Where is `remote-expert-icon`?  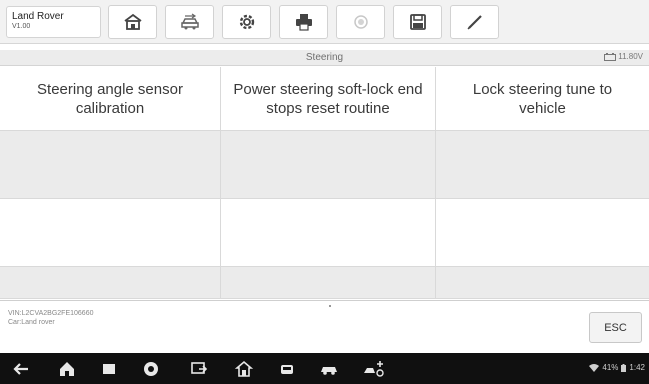
remote-expert-icon is located at coordinates (374, 369).